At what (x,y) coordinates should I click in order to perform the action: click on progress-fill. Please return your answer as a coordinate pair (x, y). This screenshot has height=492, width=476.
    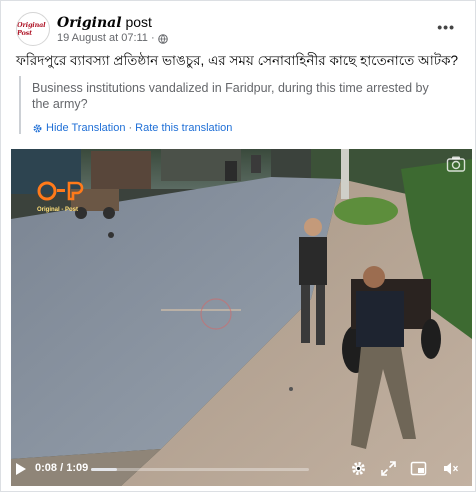
    Looking at the image, I should click on (104, 469).